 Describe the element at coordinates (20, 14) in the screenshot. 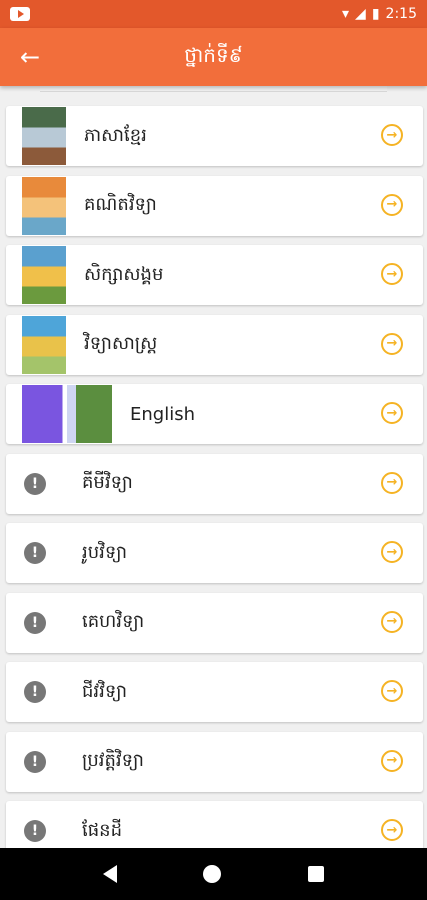

I see `youtube-notification-icon` at that location.